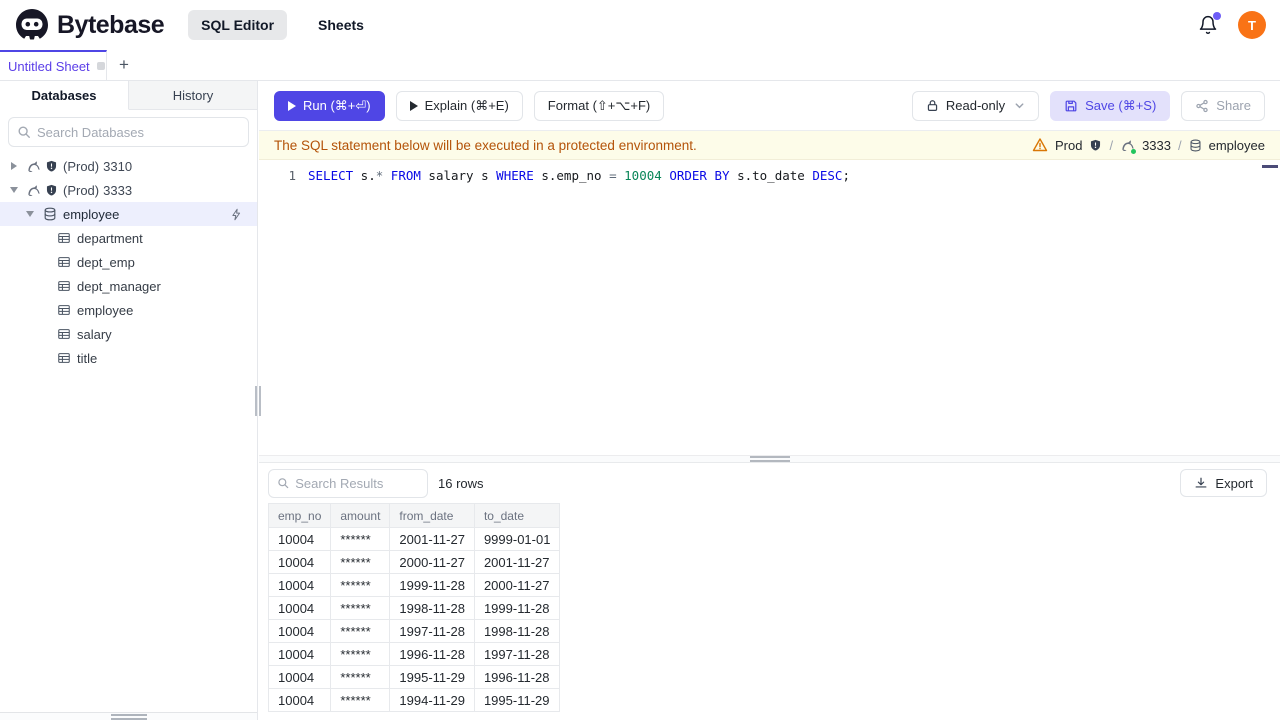 This screenshot has width=1280, height=720. What do you see at coordinates (517, 585) in the screenshot?
I see `cell-to-date: 2000-11-27` at bounding box center [517, 585].